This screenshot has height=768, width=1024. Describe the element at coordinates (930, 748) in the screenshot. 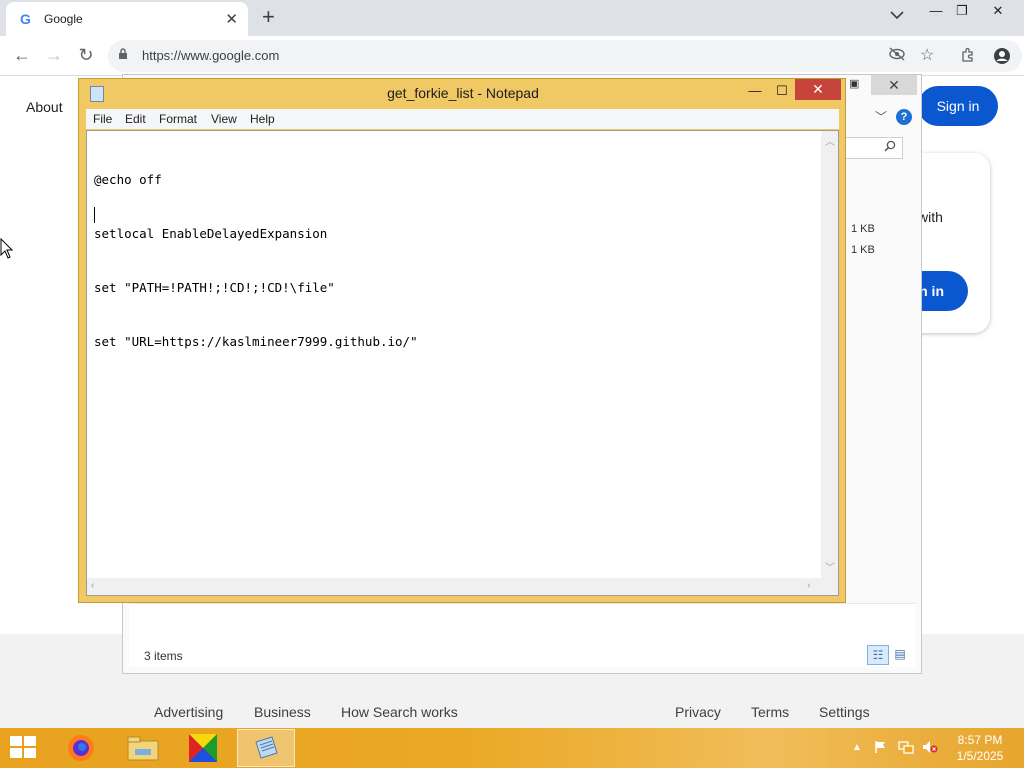

I see `volume-muted-icon` at that location.